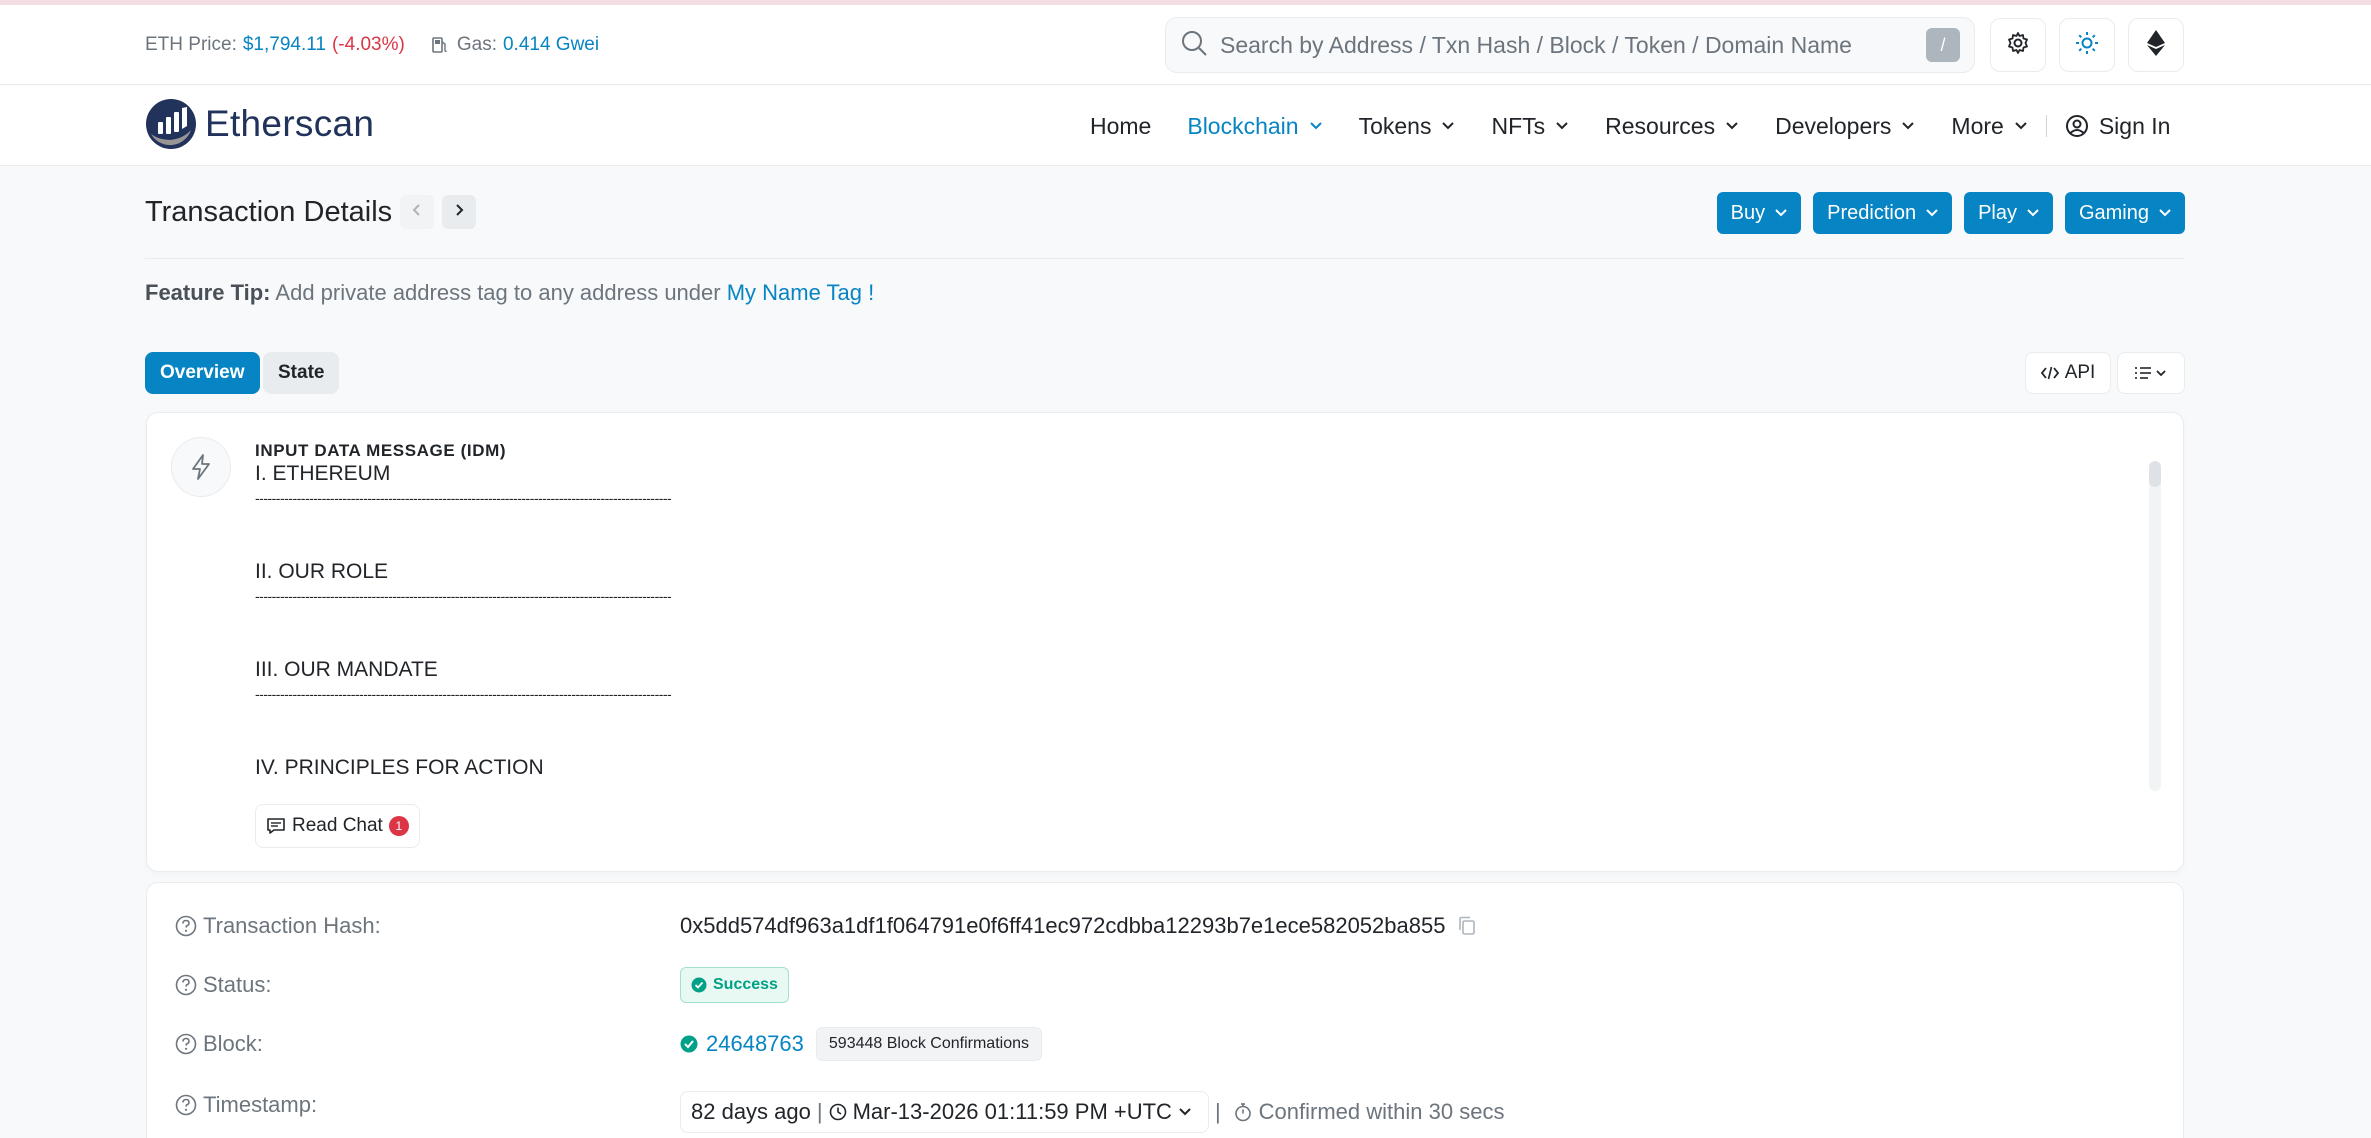 The image size is (2371, 1138). Describe the element at coordinates (1883, 213) in the screenshot. I see `prediction-dropdown-button: Prediction` at that location.